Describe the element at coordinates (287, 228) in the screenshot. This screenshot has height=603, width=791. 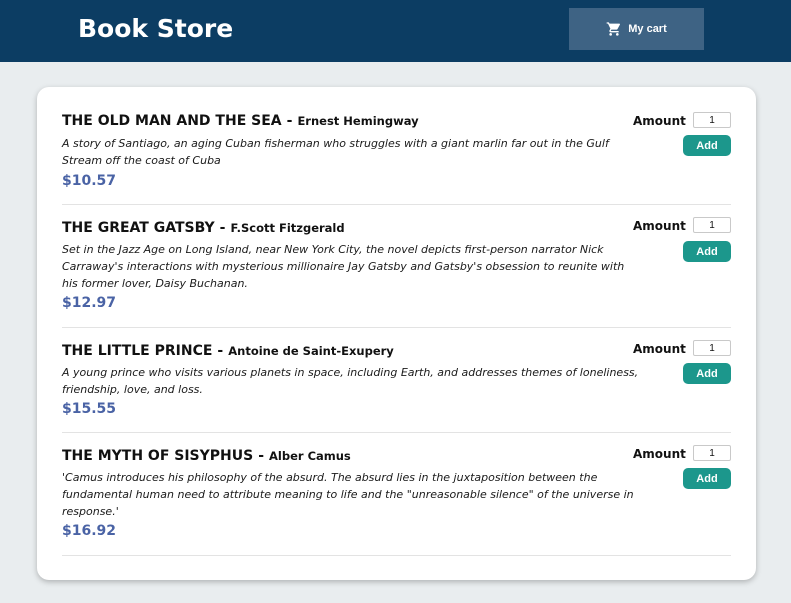
I see `book-author: F.Scott Fitzgerald` at that location.